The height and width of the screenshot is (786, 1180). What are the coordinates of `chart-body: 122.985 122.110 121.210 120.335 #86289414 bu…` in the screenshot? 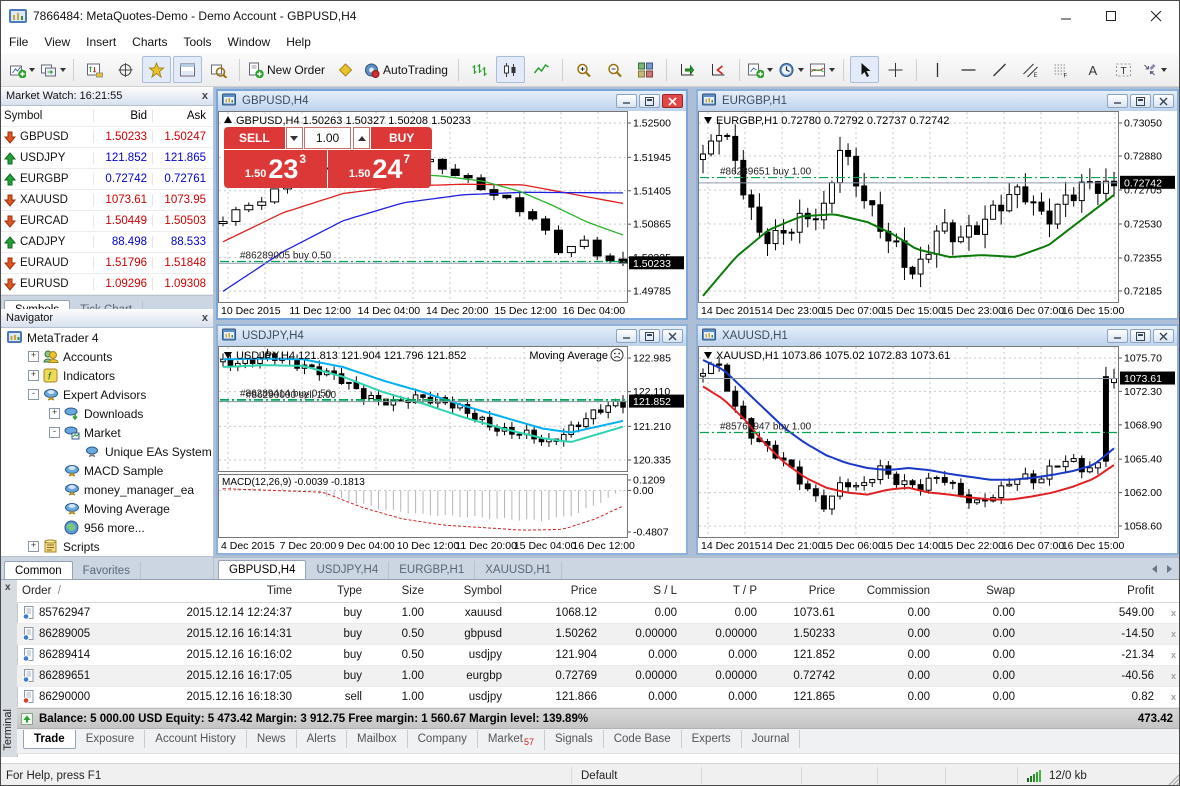 It's located at (452, 449).